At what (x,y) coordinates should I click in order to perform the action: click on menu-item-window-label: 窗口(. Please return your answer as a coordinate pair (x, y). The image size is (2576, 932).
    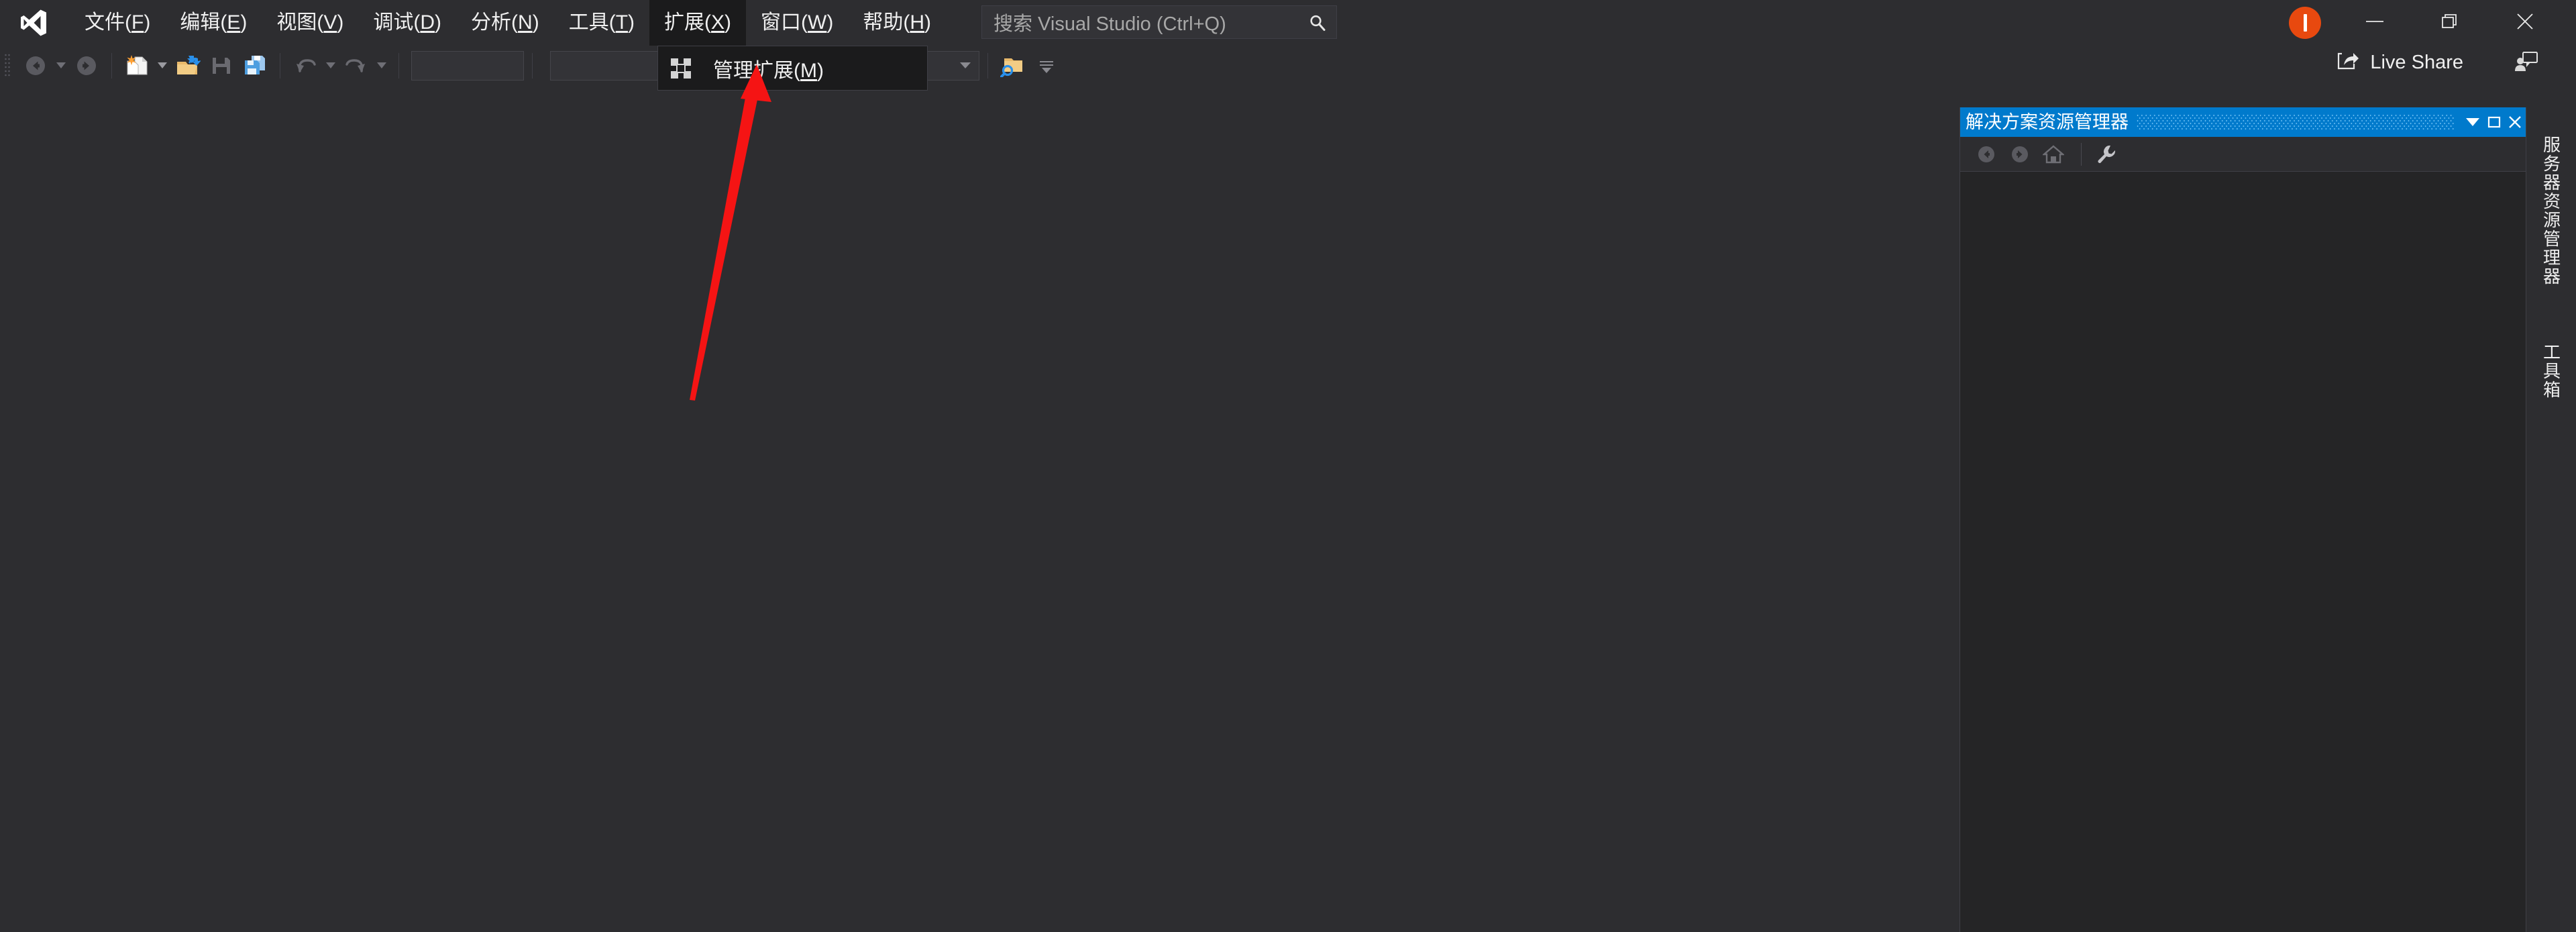
    Looking at the image, I should click on (784, 22).